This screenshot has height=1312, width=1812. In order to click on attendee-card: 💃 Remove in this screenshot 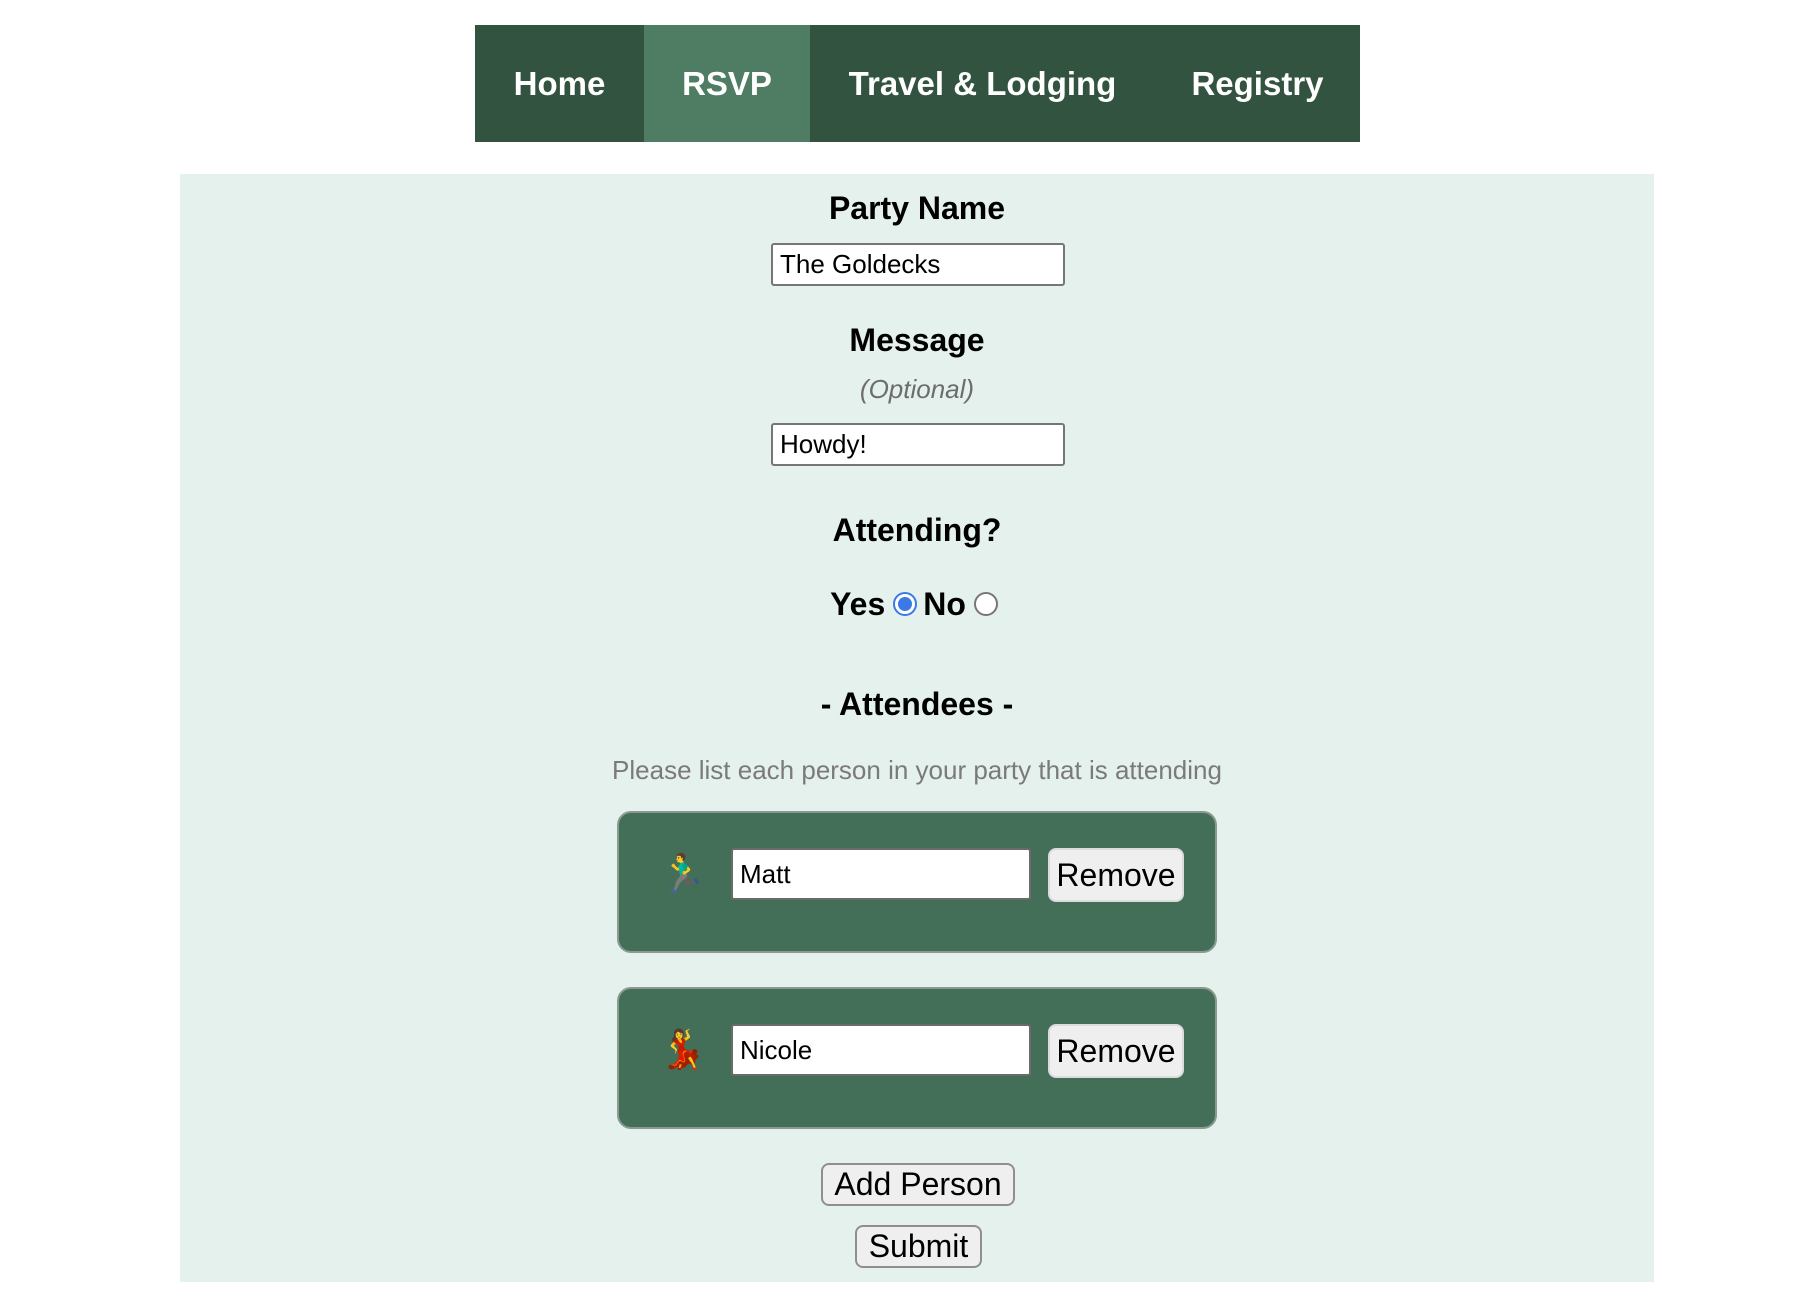, I will do `click(917, 1058)`.